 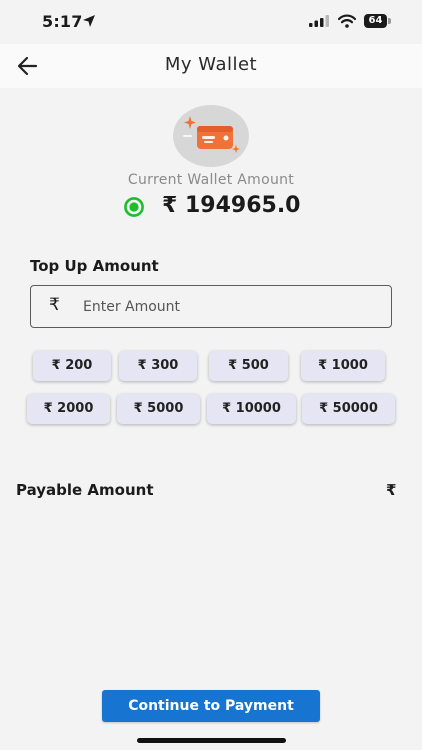 I want to click on page-title: My Wallet, so click(x=211, y=64).